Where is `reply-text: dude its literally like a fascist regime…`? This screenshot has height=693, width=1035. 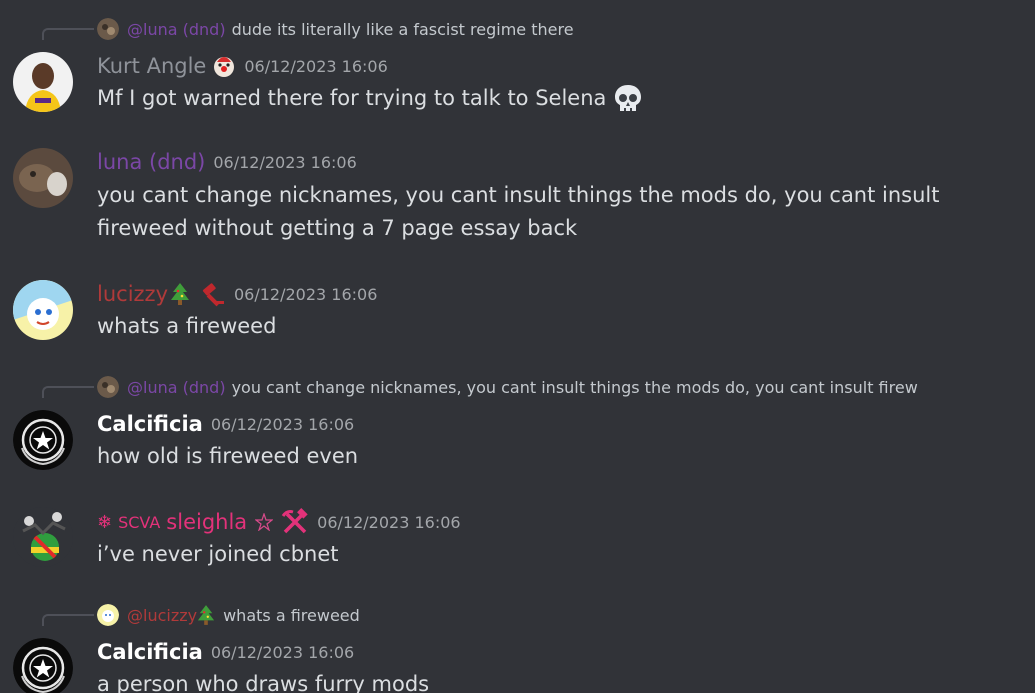
reply-text: dude its literally like a fascist regime… is located at coordinates (402, 29).